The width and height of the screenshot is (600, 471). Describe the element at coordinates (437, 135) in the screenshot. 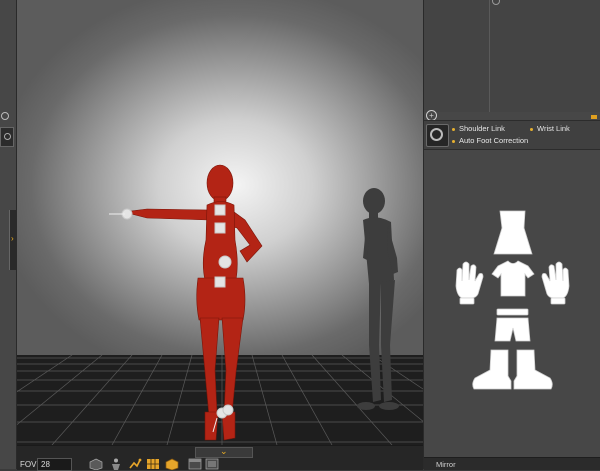

I see `link-tool-icon` at that location.